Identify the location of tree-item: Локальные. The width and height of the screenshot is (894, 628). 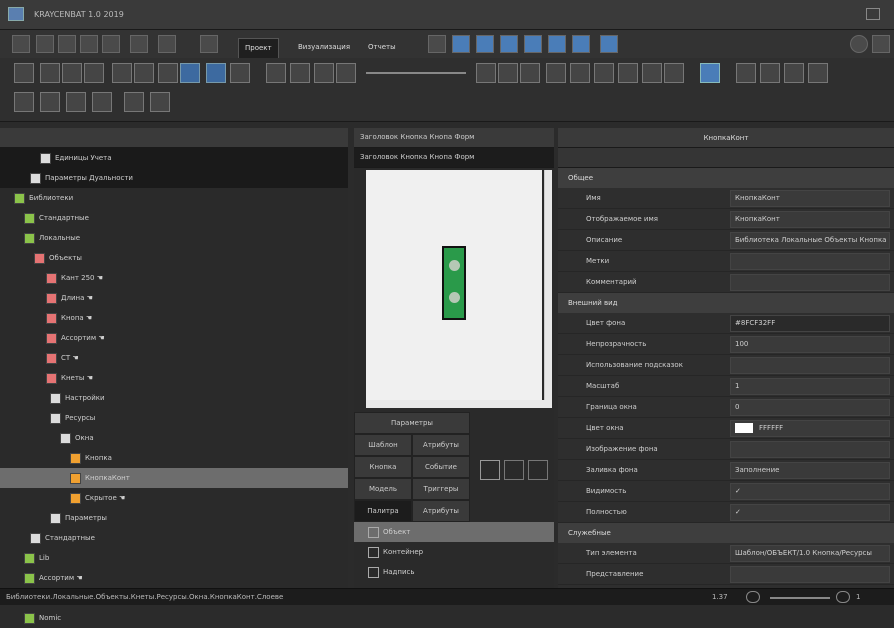
(174, 238).